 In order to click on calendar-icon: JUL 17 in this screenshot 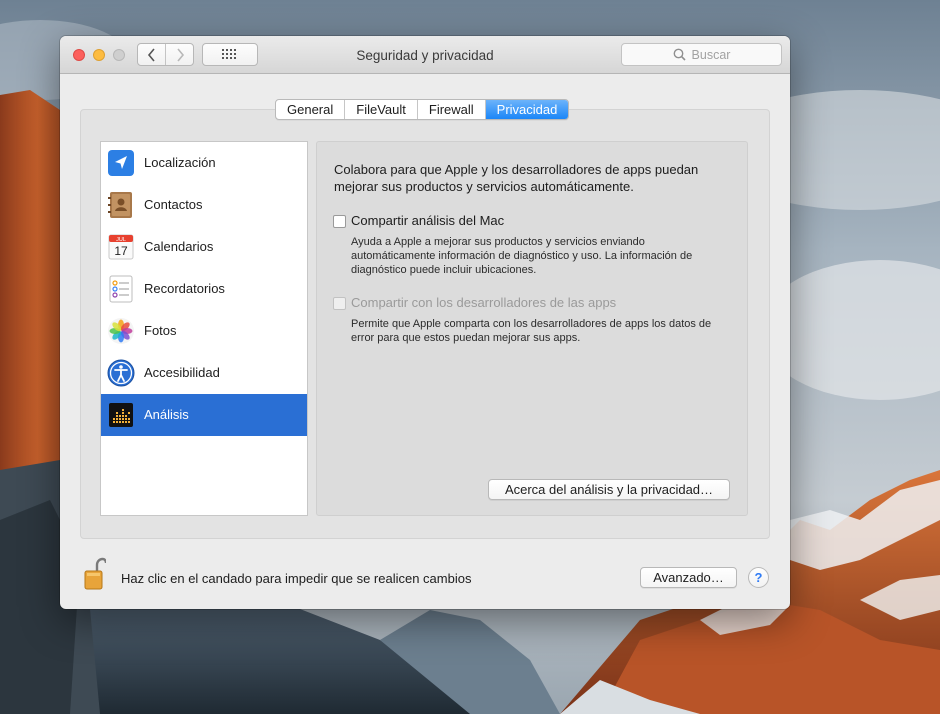, I will do `click(121, 247)`.